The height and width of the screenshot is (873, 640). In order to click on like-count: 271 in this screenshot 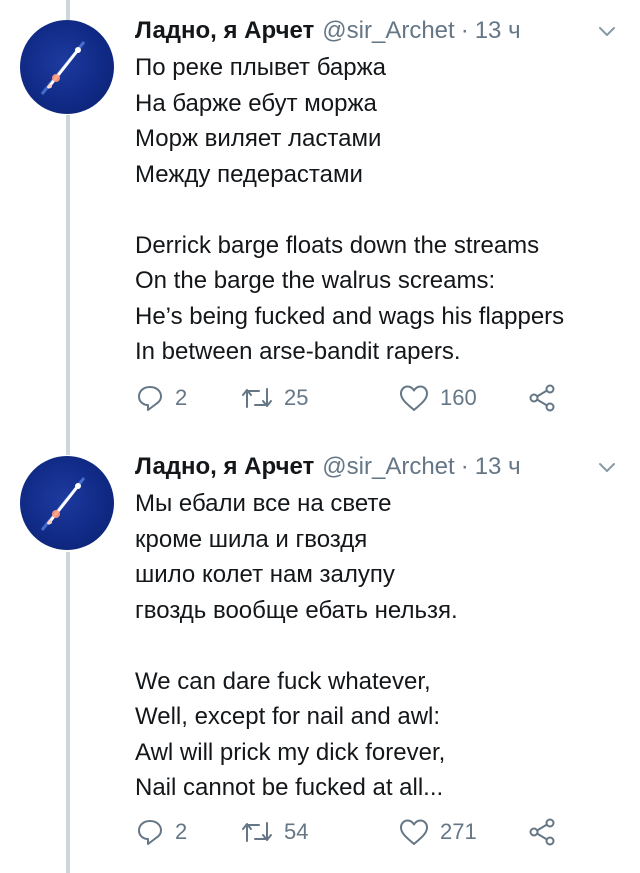, I will do `click(458, 831)`.